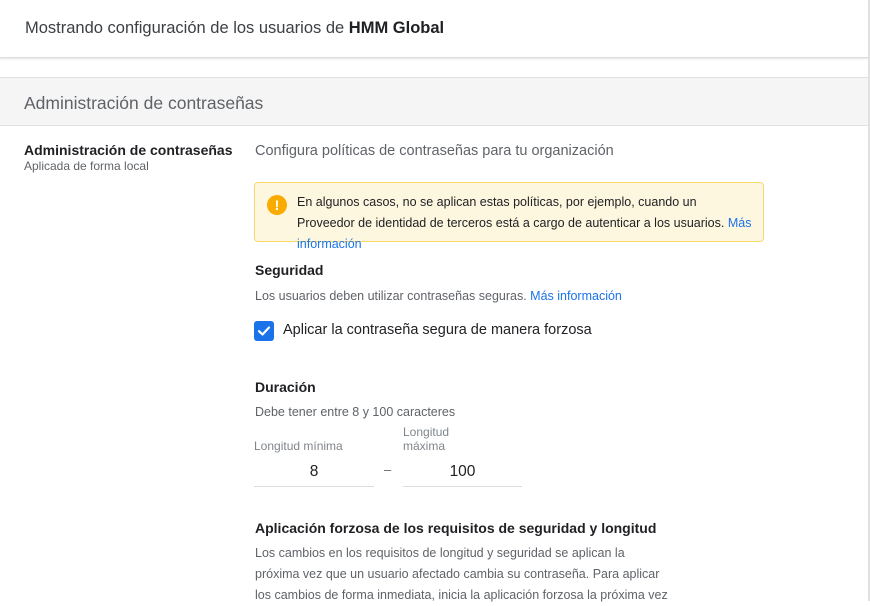  I want to click on duration-title: Duración, so click(285, 387).